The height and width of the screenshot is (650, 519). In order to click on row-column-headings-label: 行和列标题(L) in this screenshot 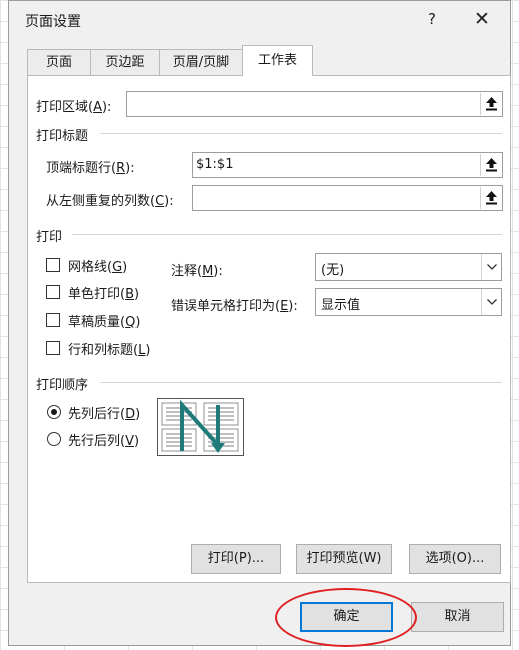, I will do `click(109, 350)`.